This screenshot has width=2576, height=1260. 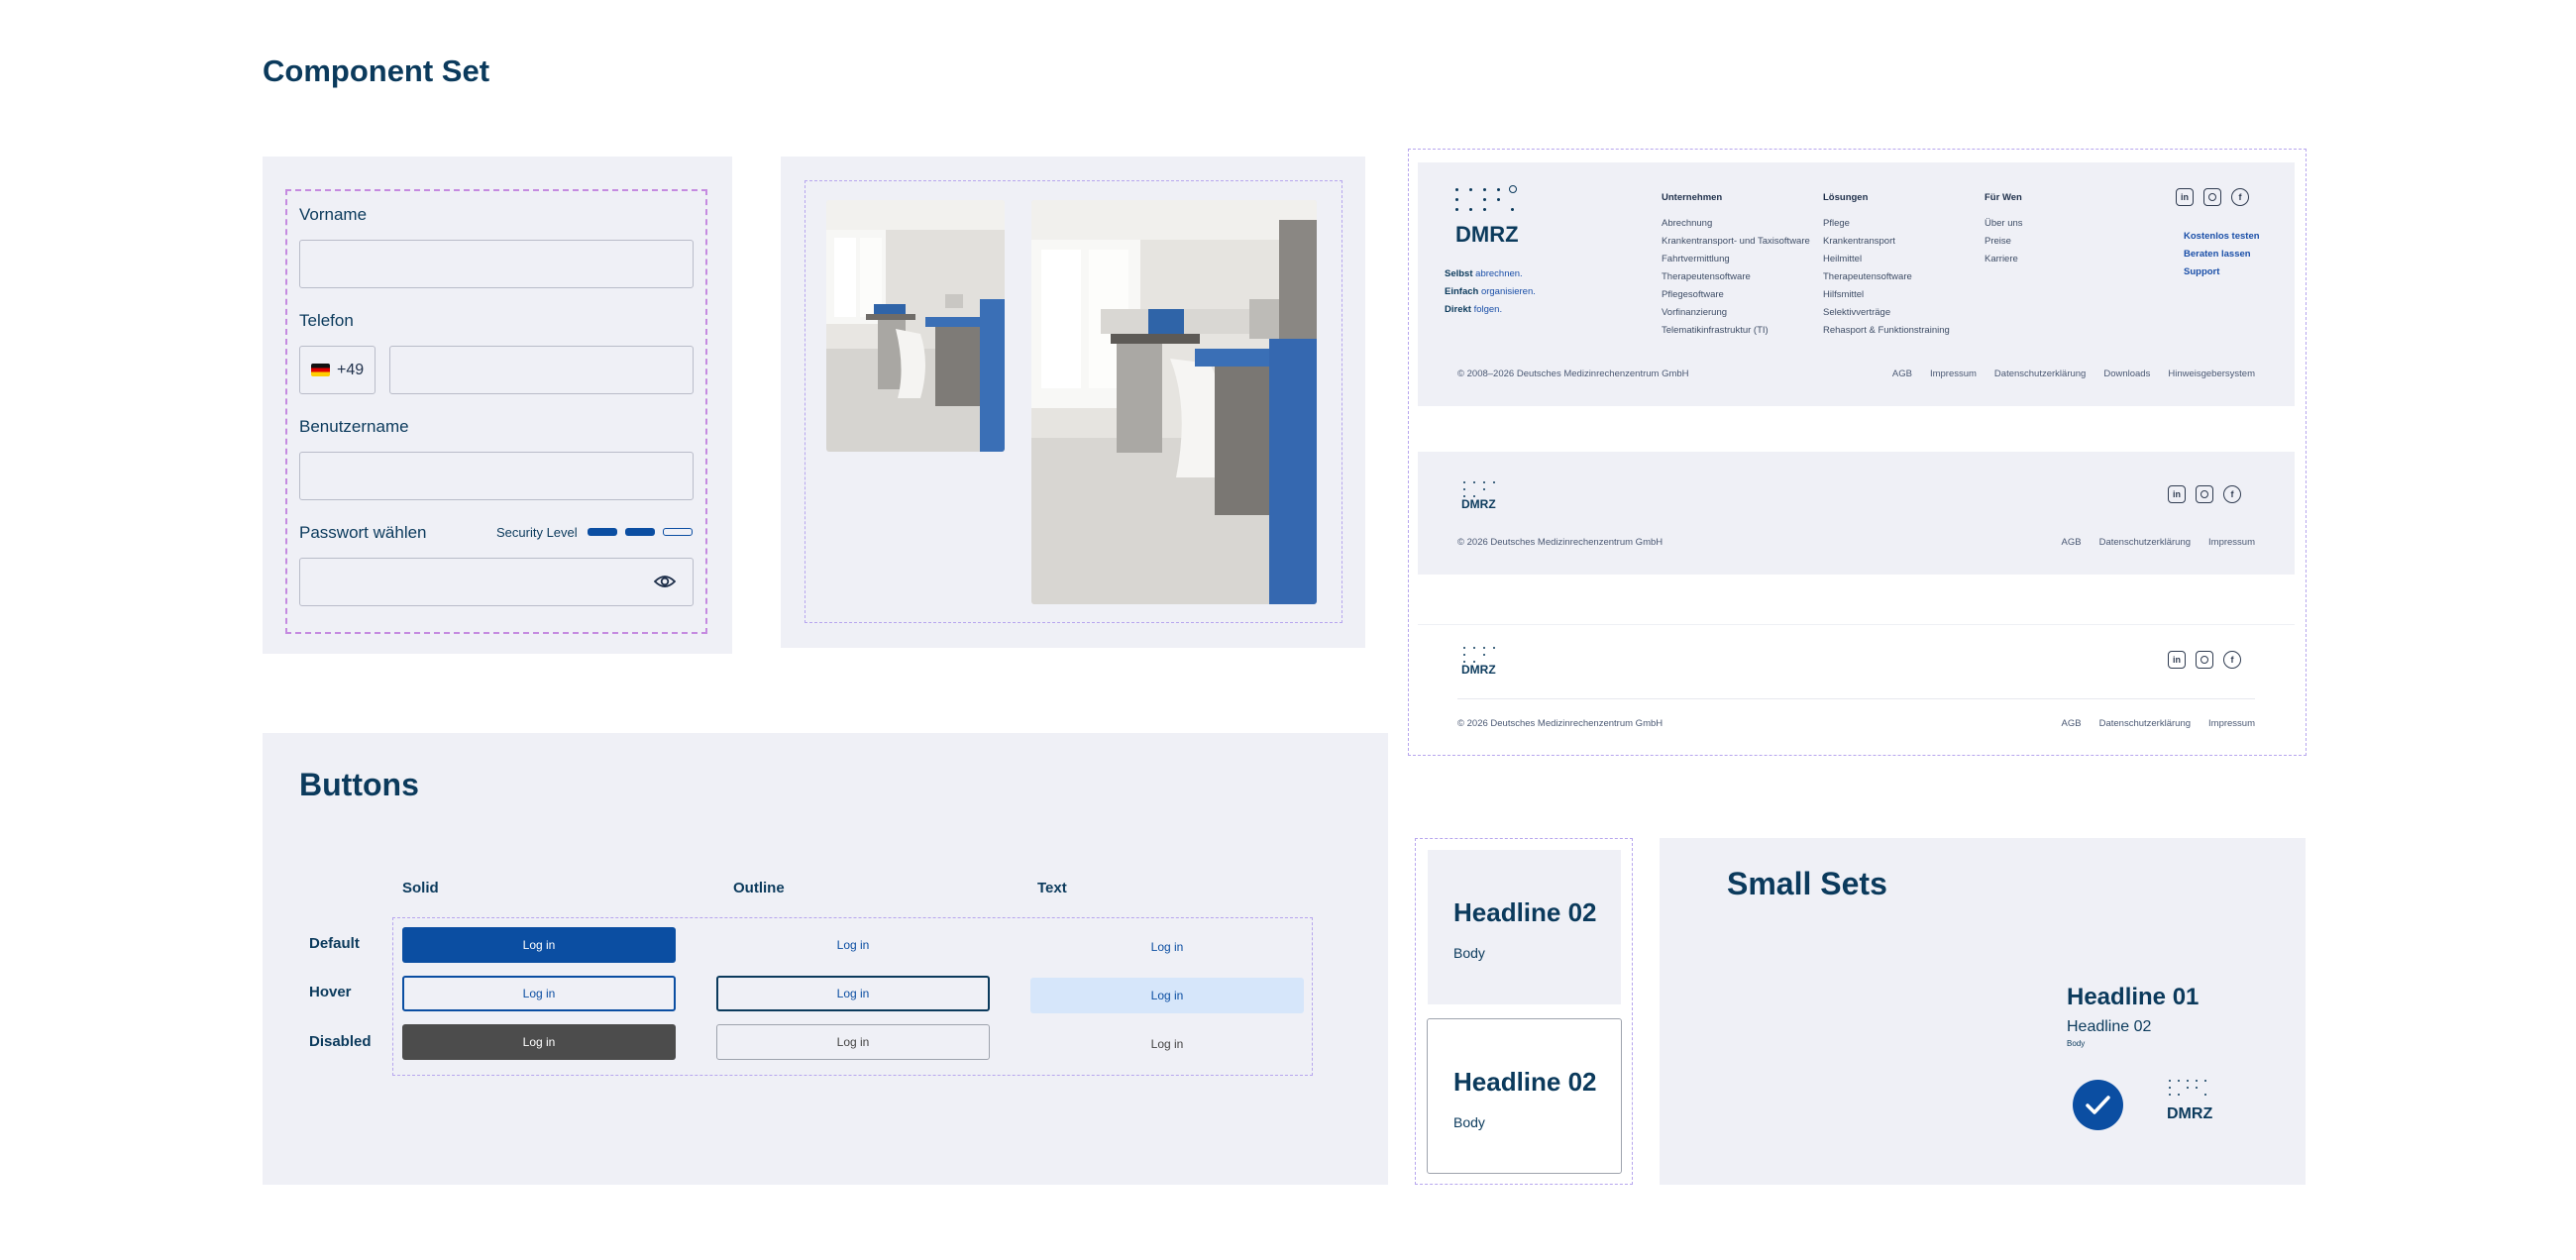 What do you see at coordinates (1741, 331) in the screenshot?
I see `footer-link: Telematikinfrastruktur (TI)` at bounding box center [1741, 331].